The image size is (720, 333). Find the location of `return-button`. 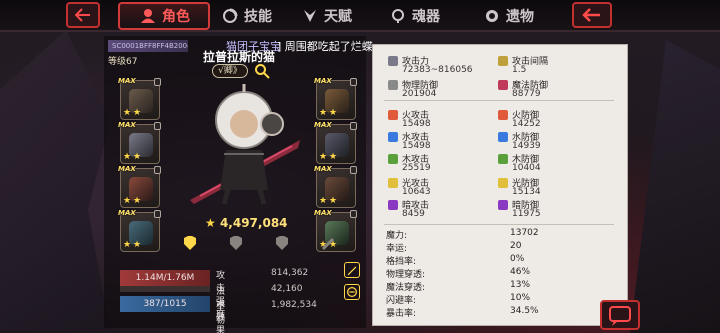

return-button is located at coordinates (592, 15).